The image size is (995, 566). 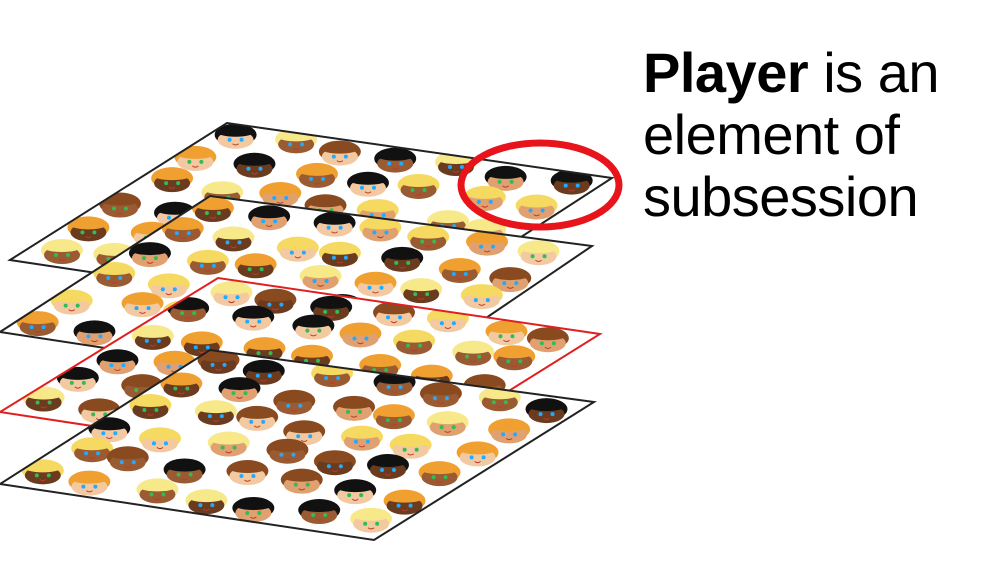 I want to click on caption-line-1: Player is an, so click(x=791, y=73).